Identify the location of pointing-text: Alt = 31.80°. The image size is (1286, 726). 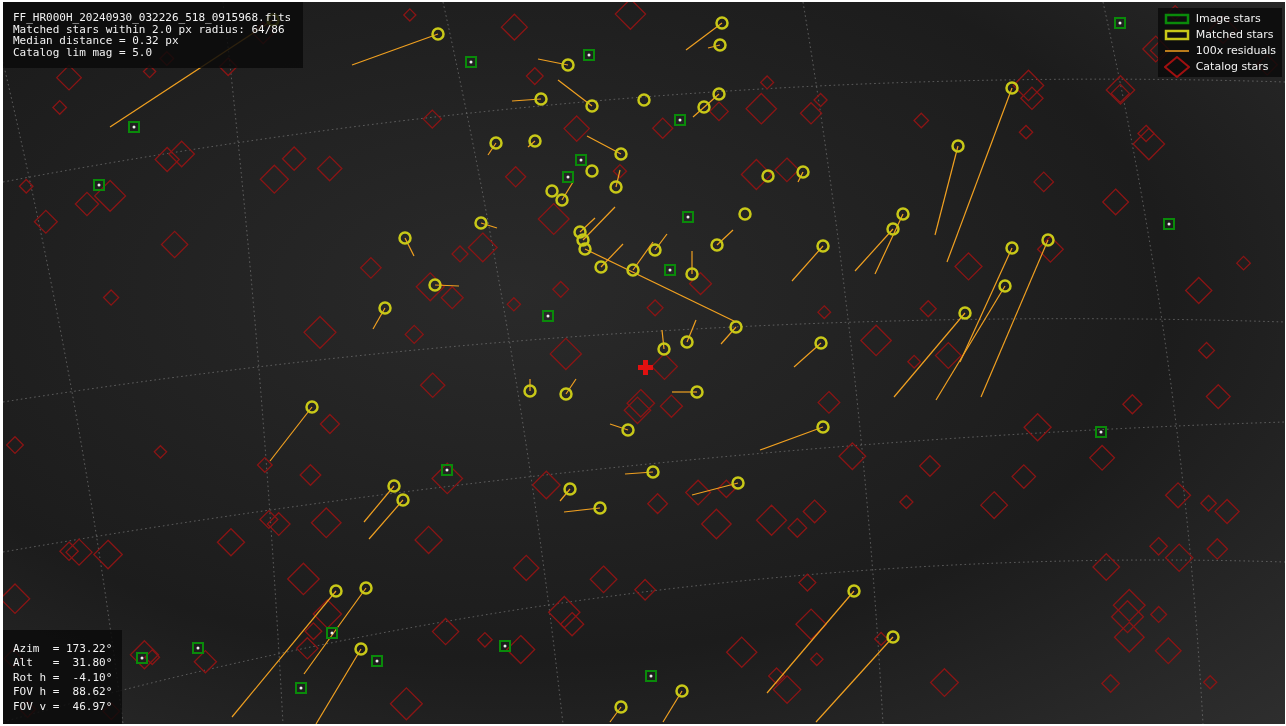
(63, 663).